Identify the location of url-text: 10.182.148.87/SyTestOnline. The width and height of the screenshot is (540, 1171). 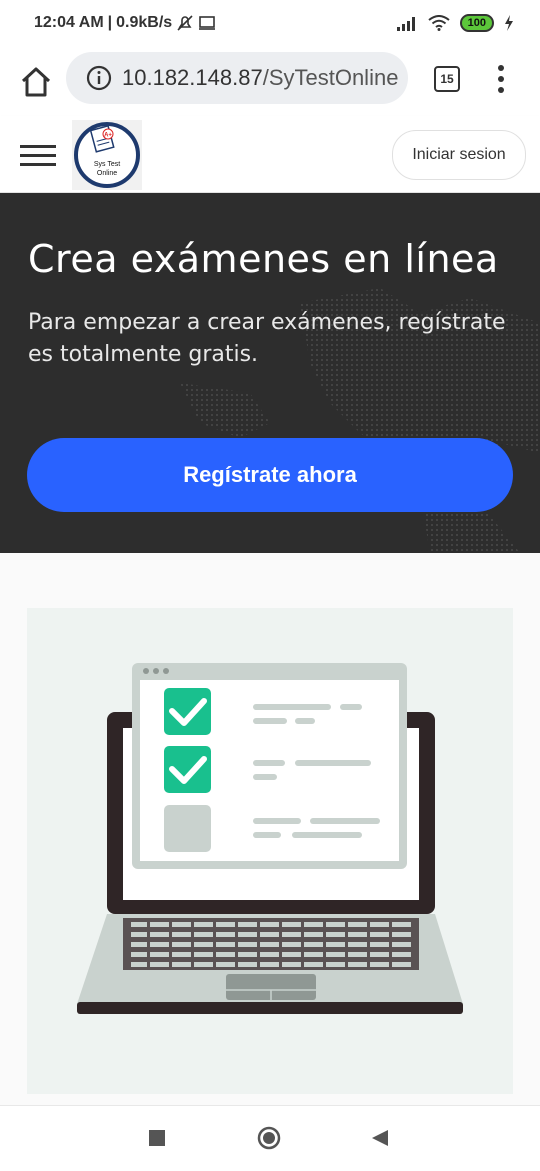
(263, 78).